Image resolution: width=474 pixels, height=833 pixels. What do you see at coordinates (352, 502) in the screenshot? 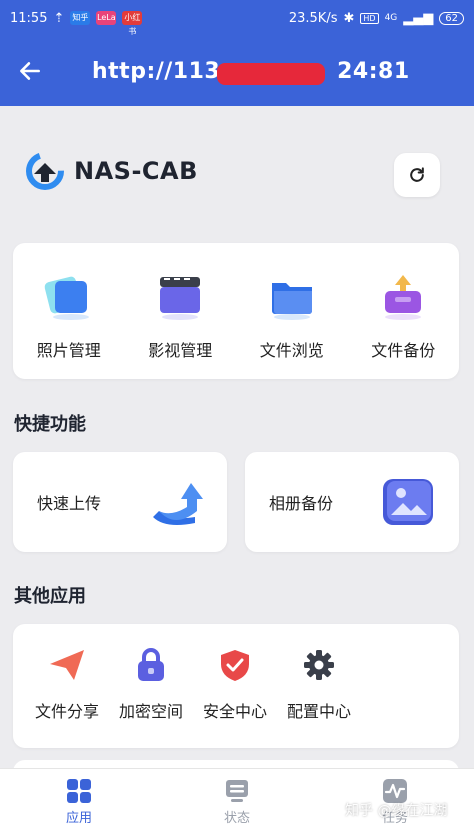
I see `album-backup-card: 相册备份` at bounding box center [352, 502].